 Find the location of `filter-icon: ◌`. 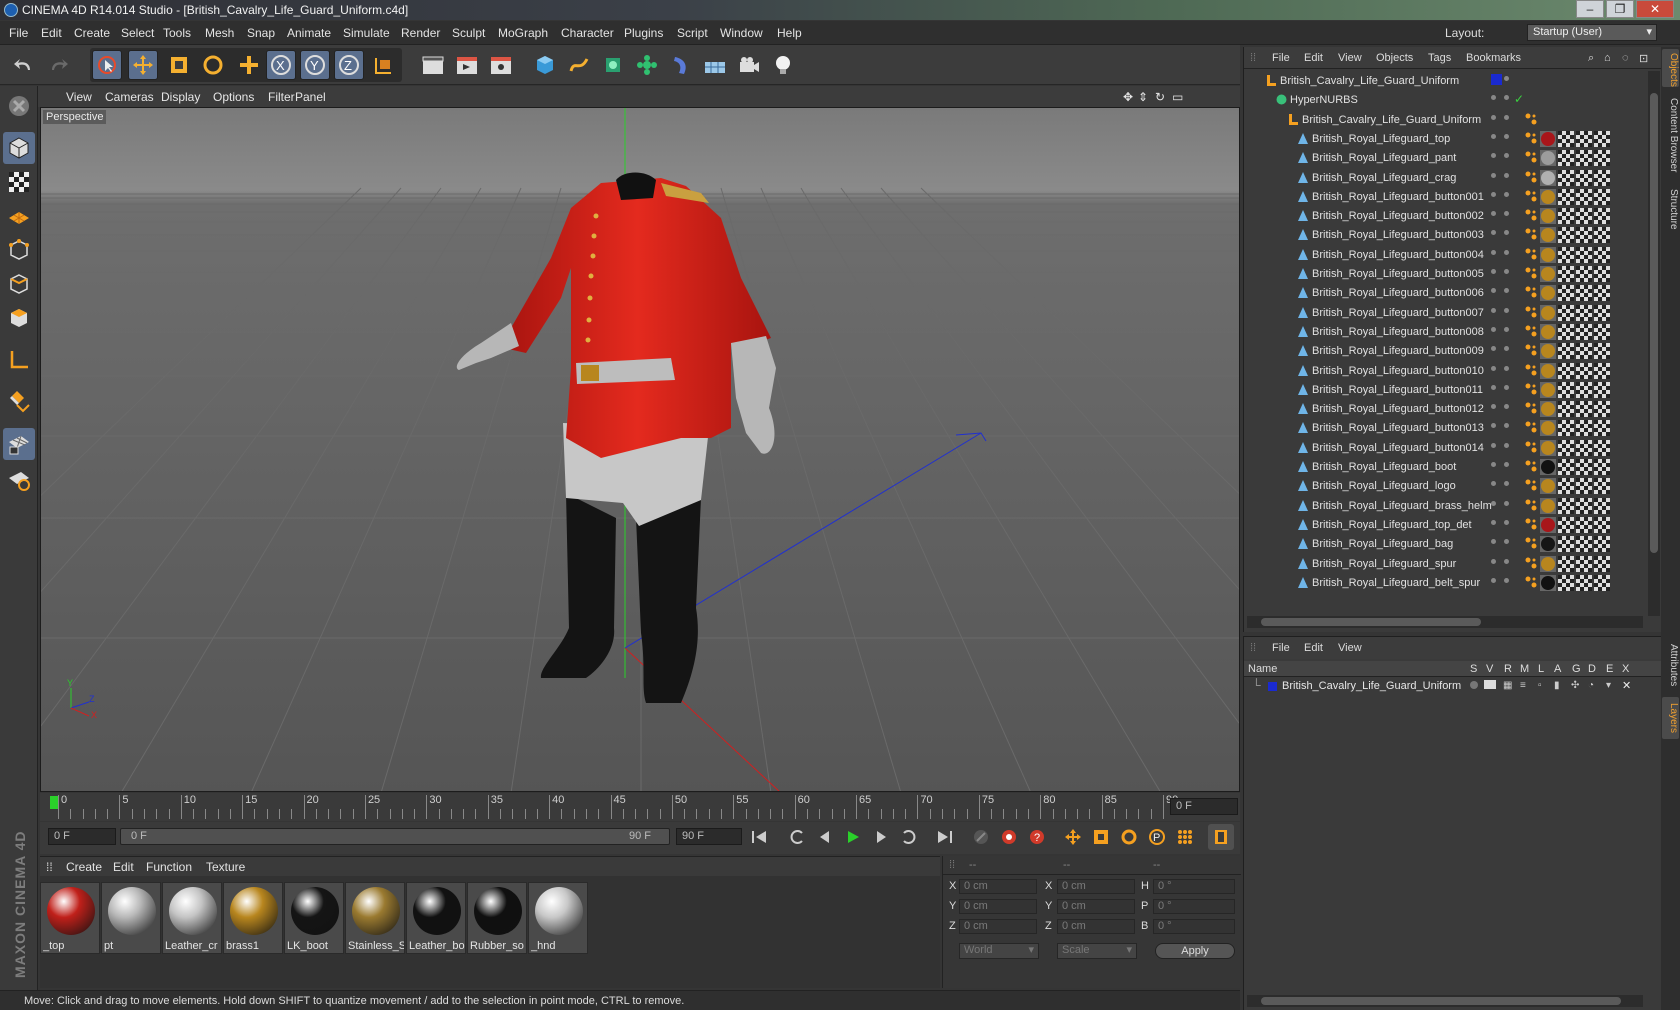

filter-icon: ◌ is located at coordinates (1625, 58).